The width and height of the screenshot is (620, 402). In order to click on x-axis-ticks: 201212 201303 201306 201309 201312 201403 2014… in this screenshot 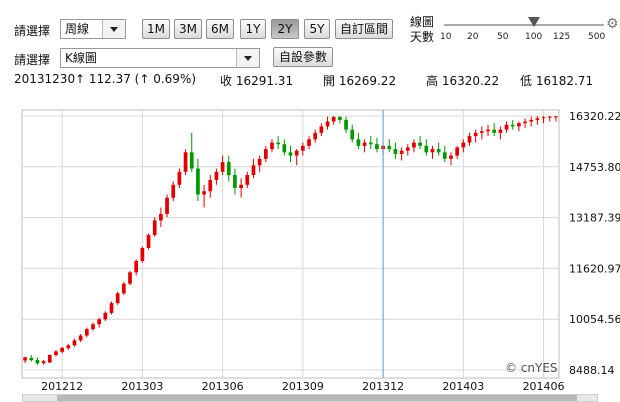, I will do `click(302, 386)`.